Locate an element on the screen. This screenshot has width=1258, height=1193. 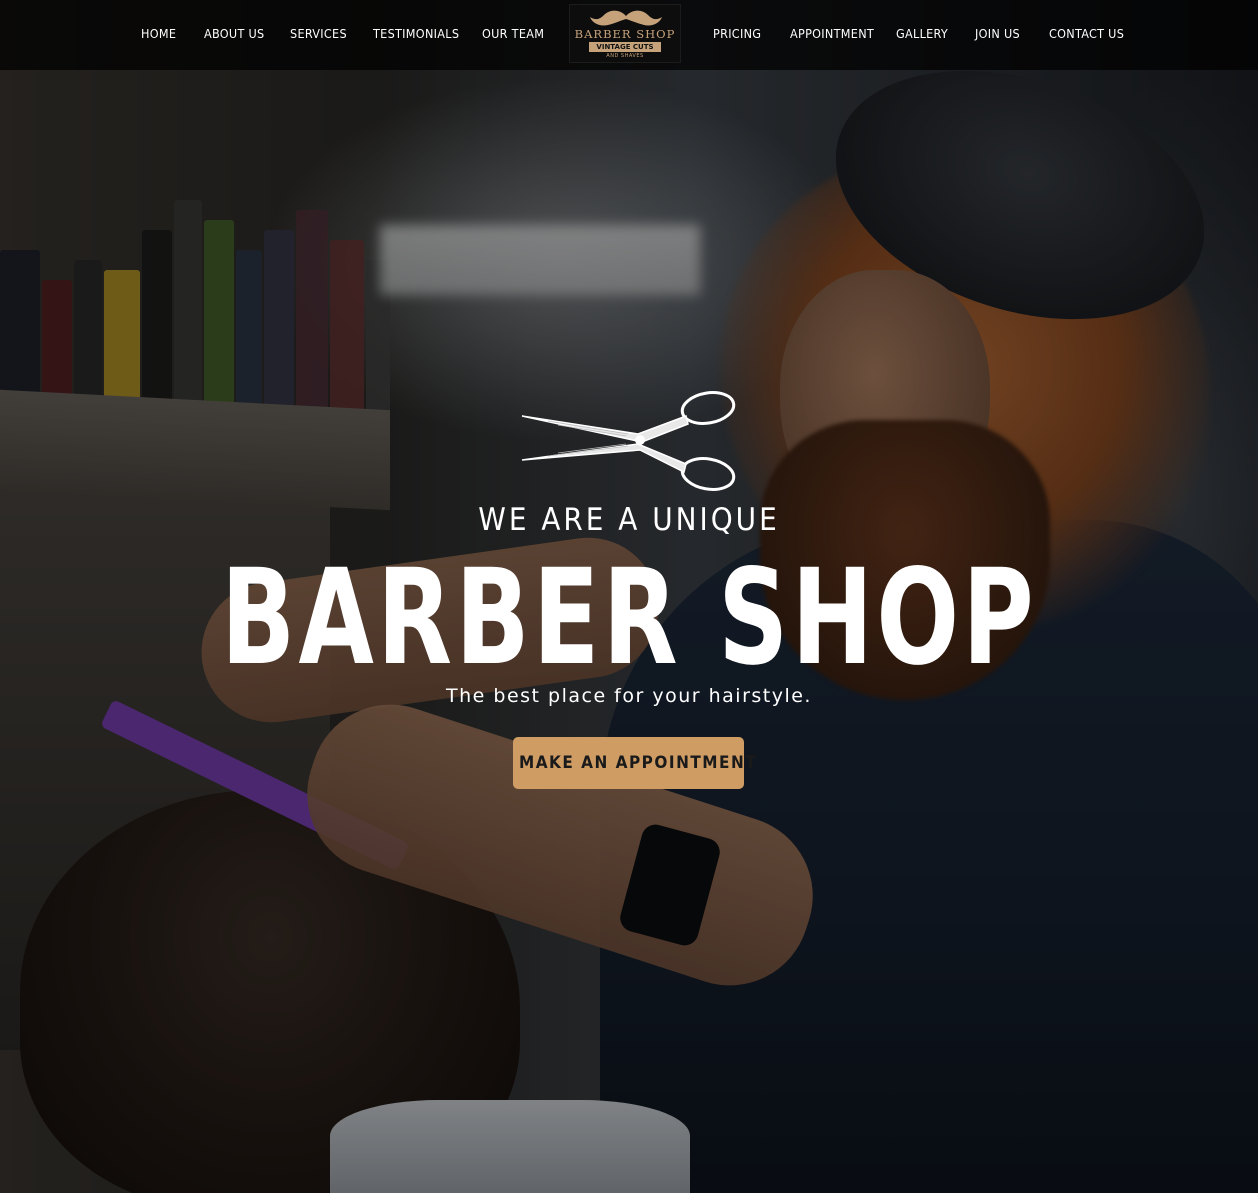
nav-item-home: HOME is located at coordinates (158, 33).